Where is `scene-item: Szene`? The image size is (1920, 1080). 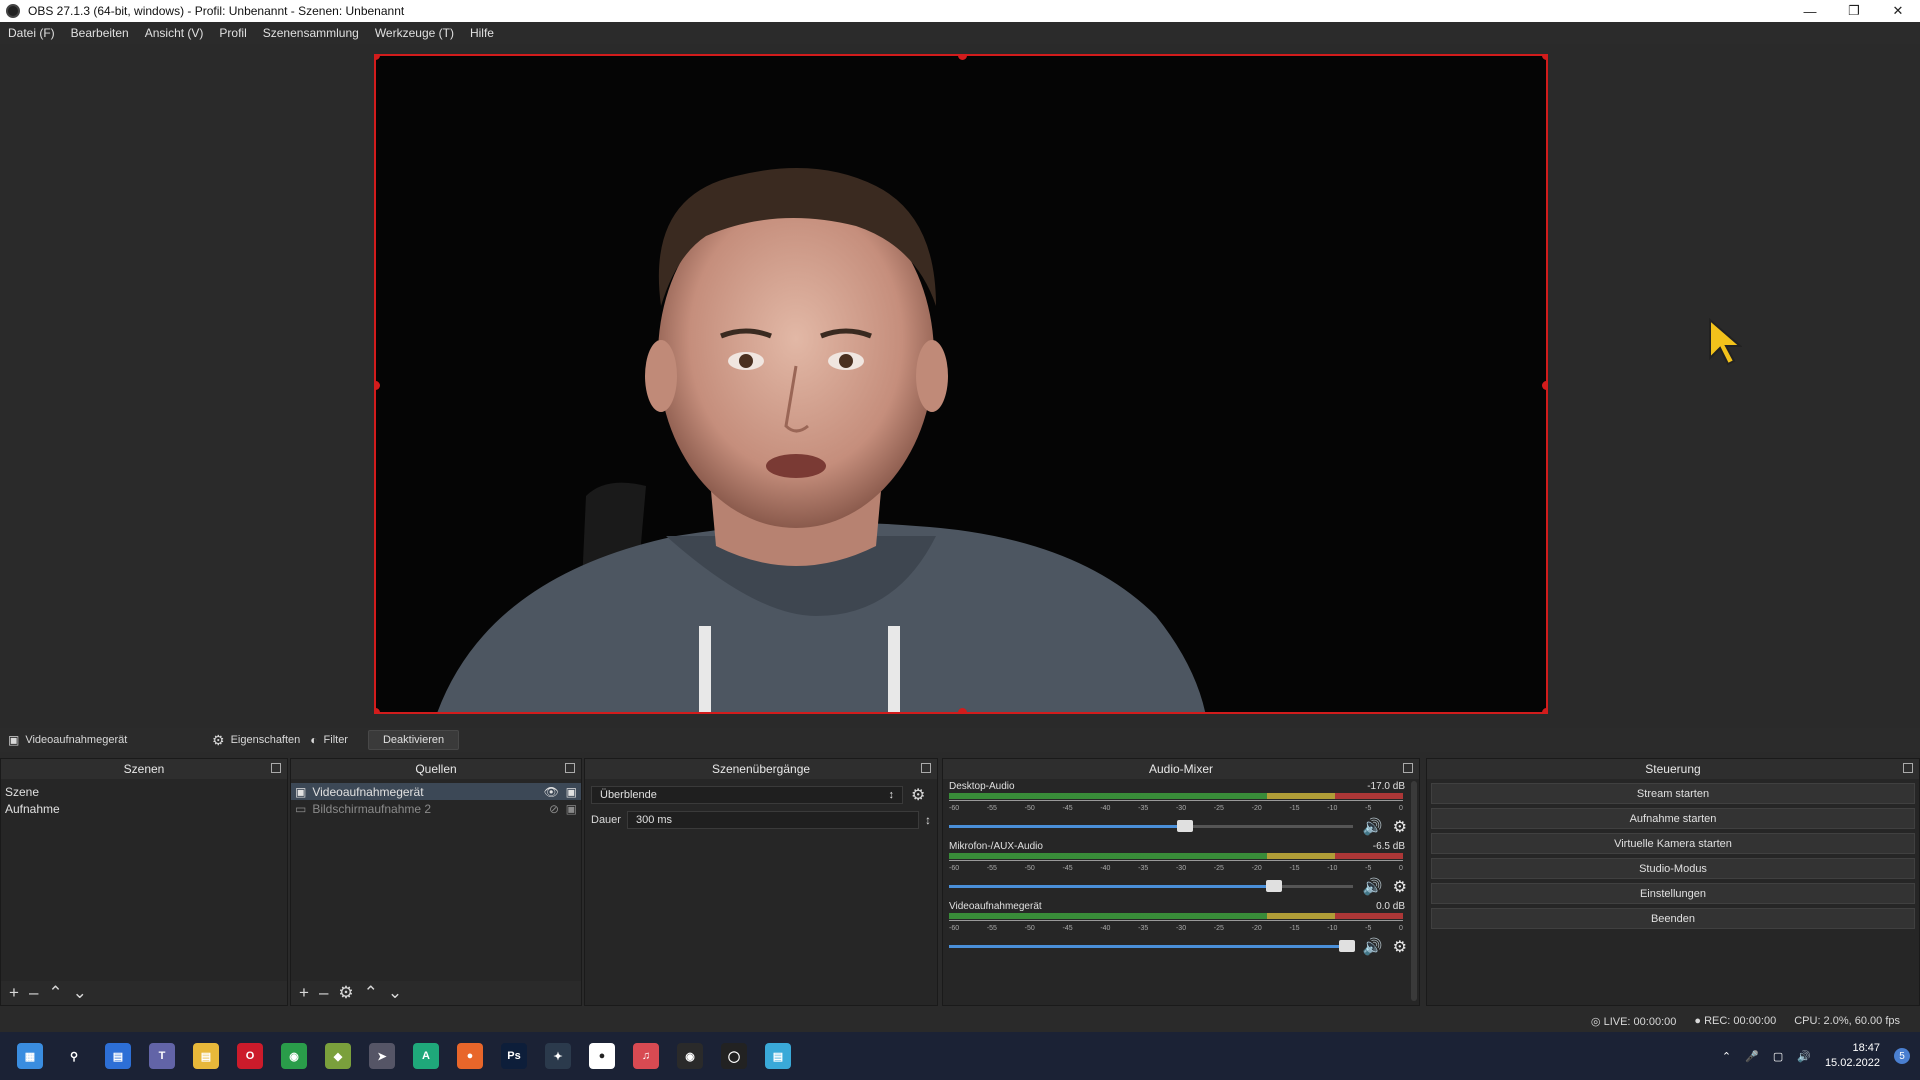
scene-item: Szene is located at coordinates (144, 791).